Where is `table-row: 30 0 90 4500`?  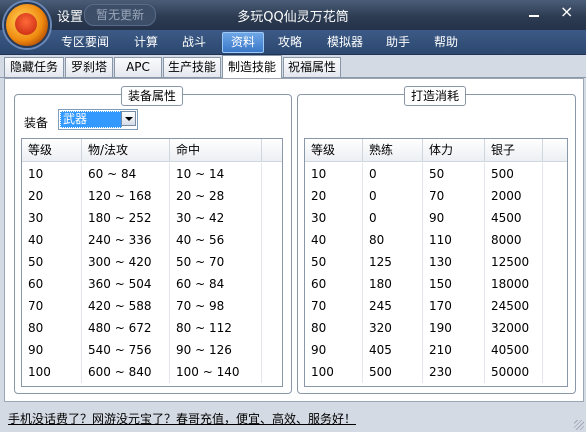 table-row: 30 0 90 4500 is located at coordinates (436, 218).